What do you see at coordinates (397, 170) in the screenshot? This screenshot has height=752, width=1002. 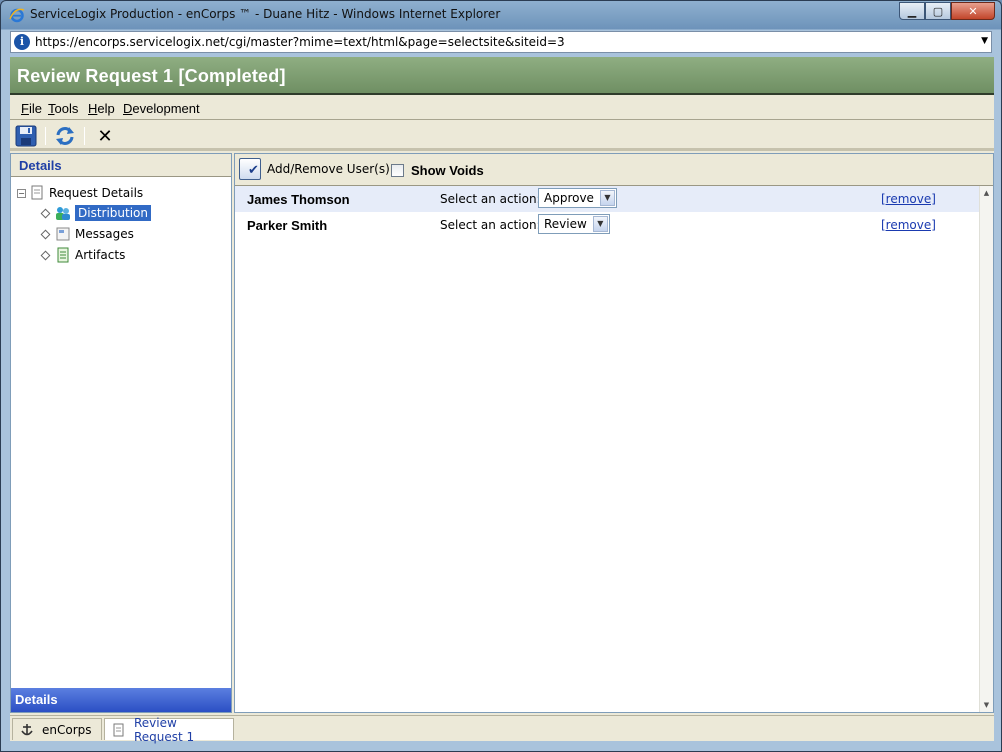 I see `show-voids-checkbox` at bounding box center [397, 170].